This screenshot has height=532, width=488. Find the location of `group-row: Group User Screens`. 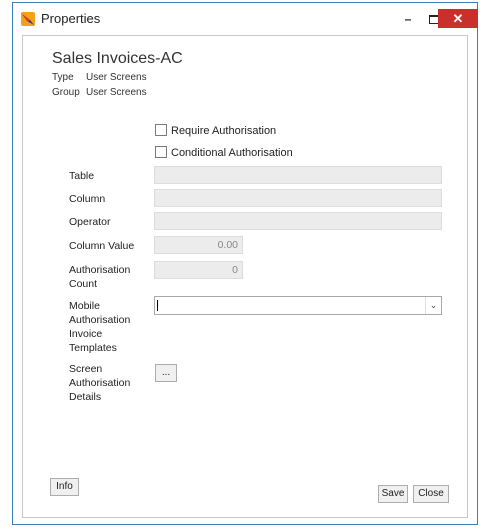

group-row: Group User Screens is located at coordinates (99, 92).